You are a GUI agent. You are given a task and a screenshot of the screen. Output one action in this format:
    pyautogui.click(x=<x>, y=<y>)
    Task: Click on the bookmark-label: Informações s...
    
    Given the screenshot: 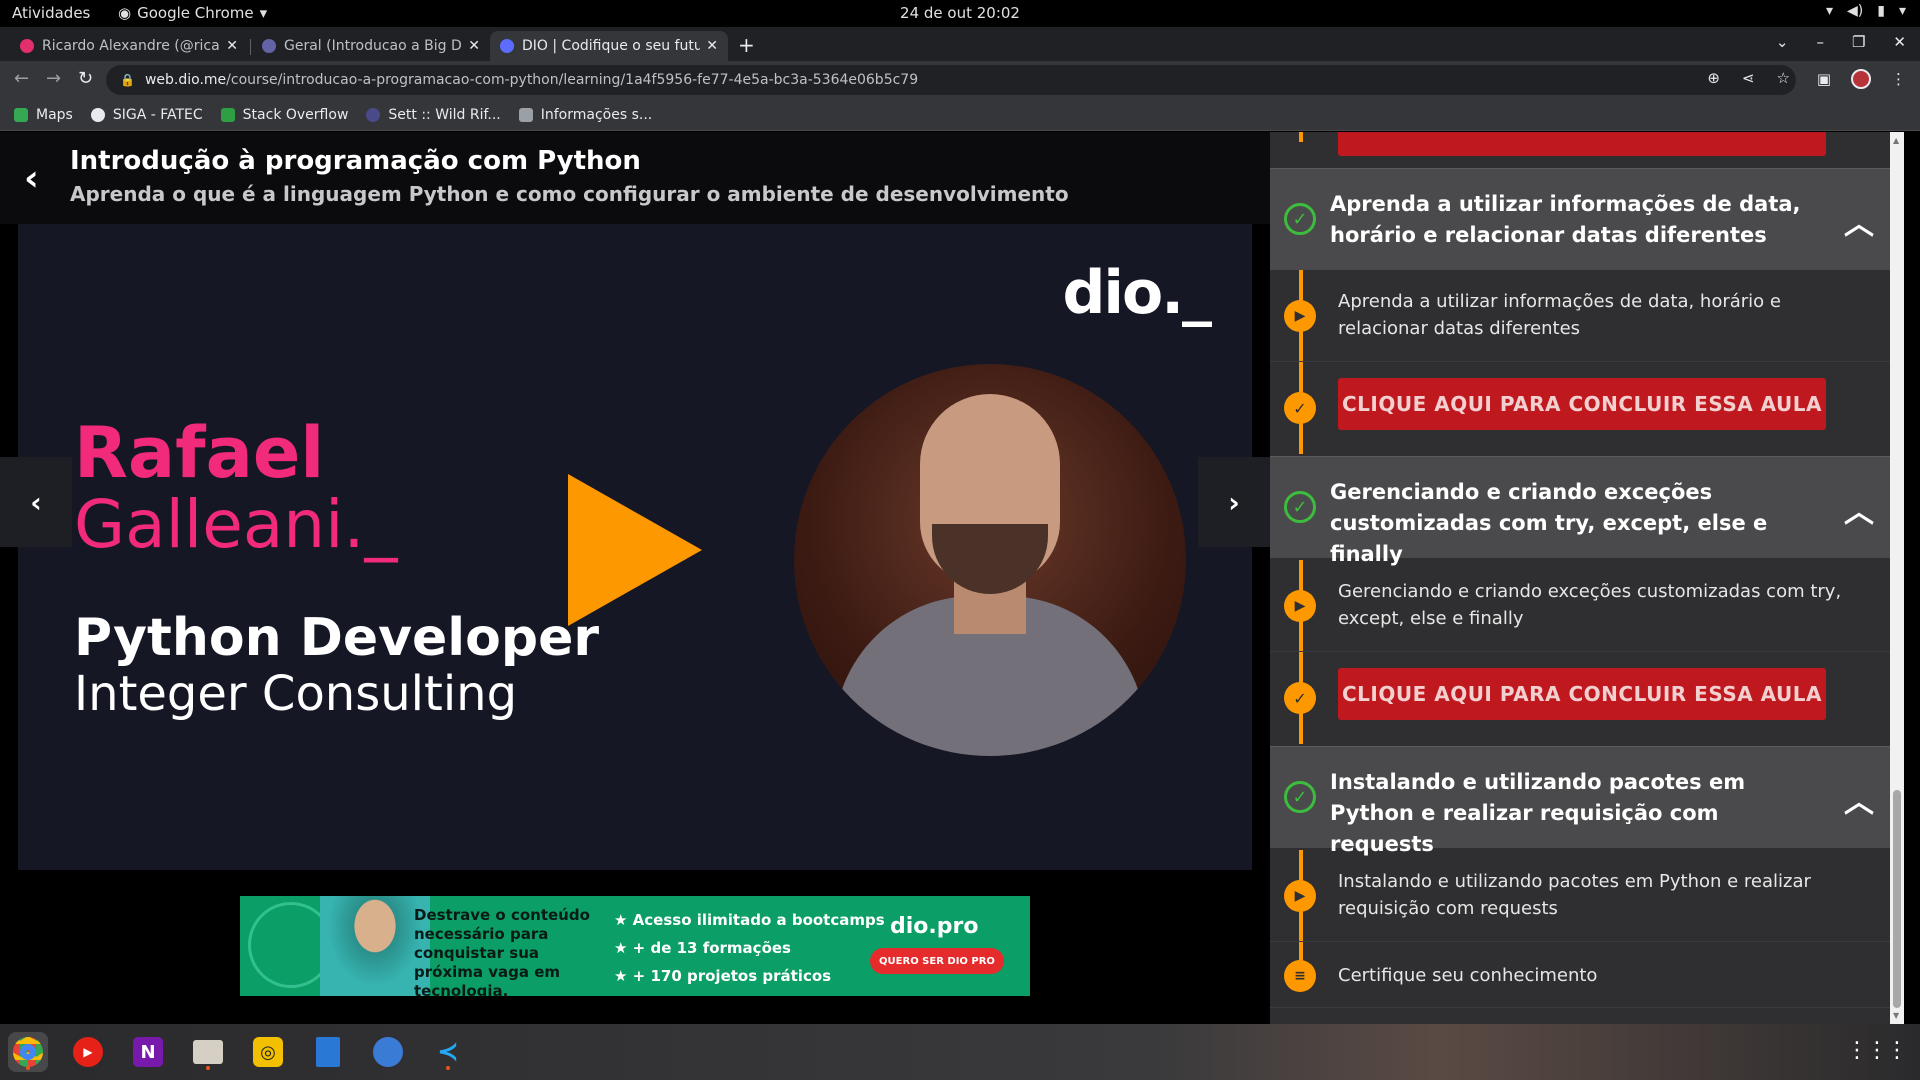 What is the action you would take?
    pyautogui.click(x=596, y=114)
    